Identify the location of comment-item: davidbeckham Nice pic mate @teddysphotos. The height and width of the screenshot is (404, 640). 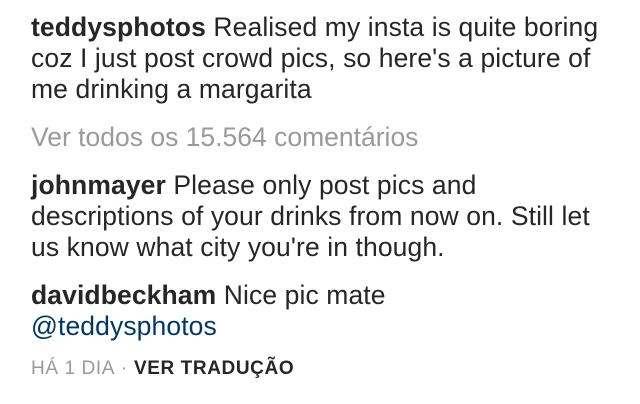
(324, 311).